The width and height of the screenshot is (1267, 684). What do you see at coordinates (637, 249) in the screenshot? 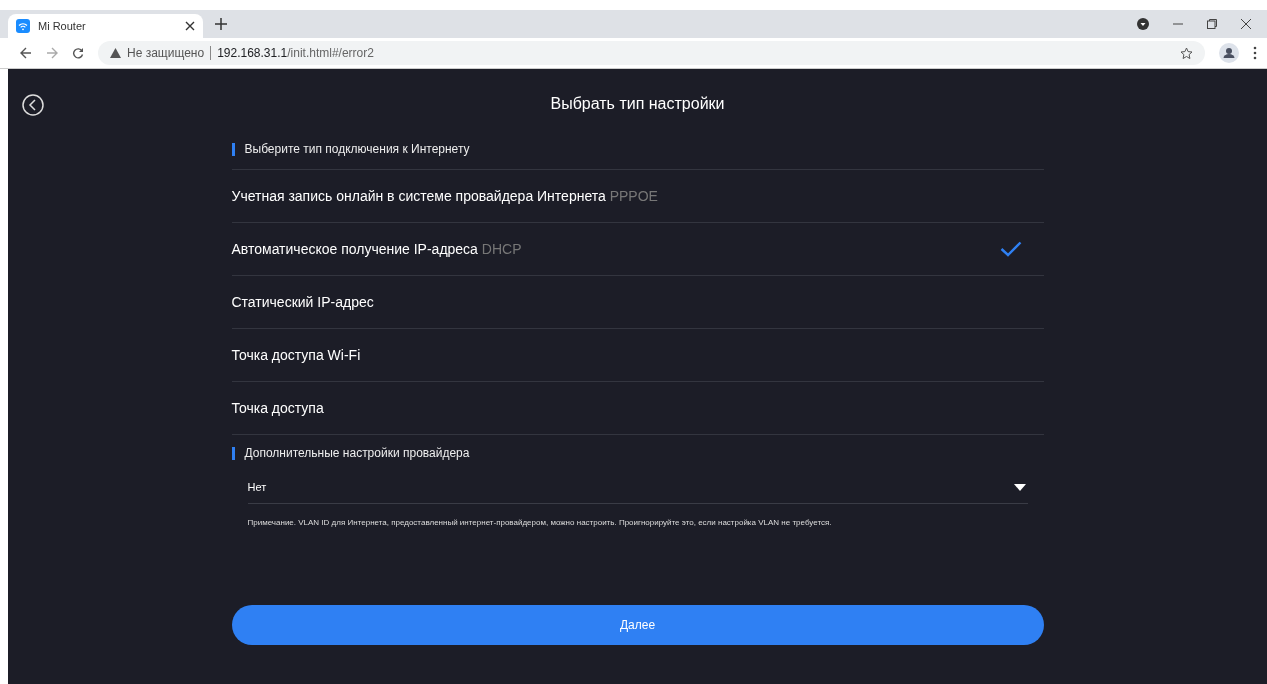
I see `connection-option: Автоматическое получение IP-адреса DHCP` at bounding box center [637, 249].